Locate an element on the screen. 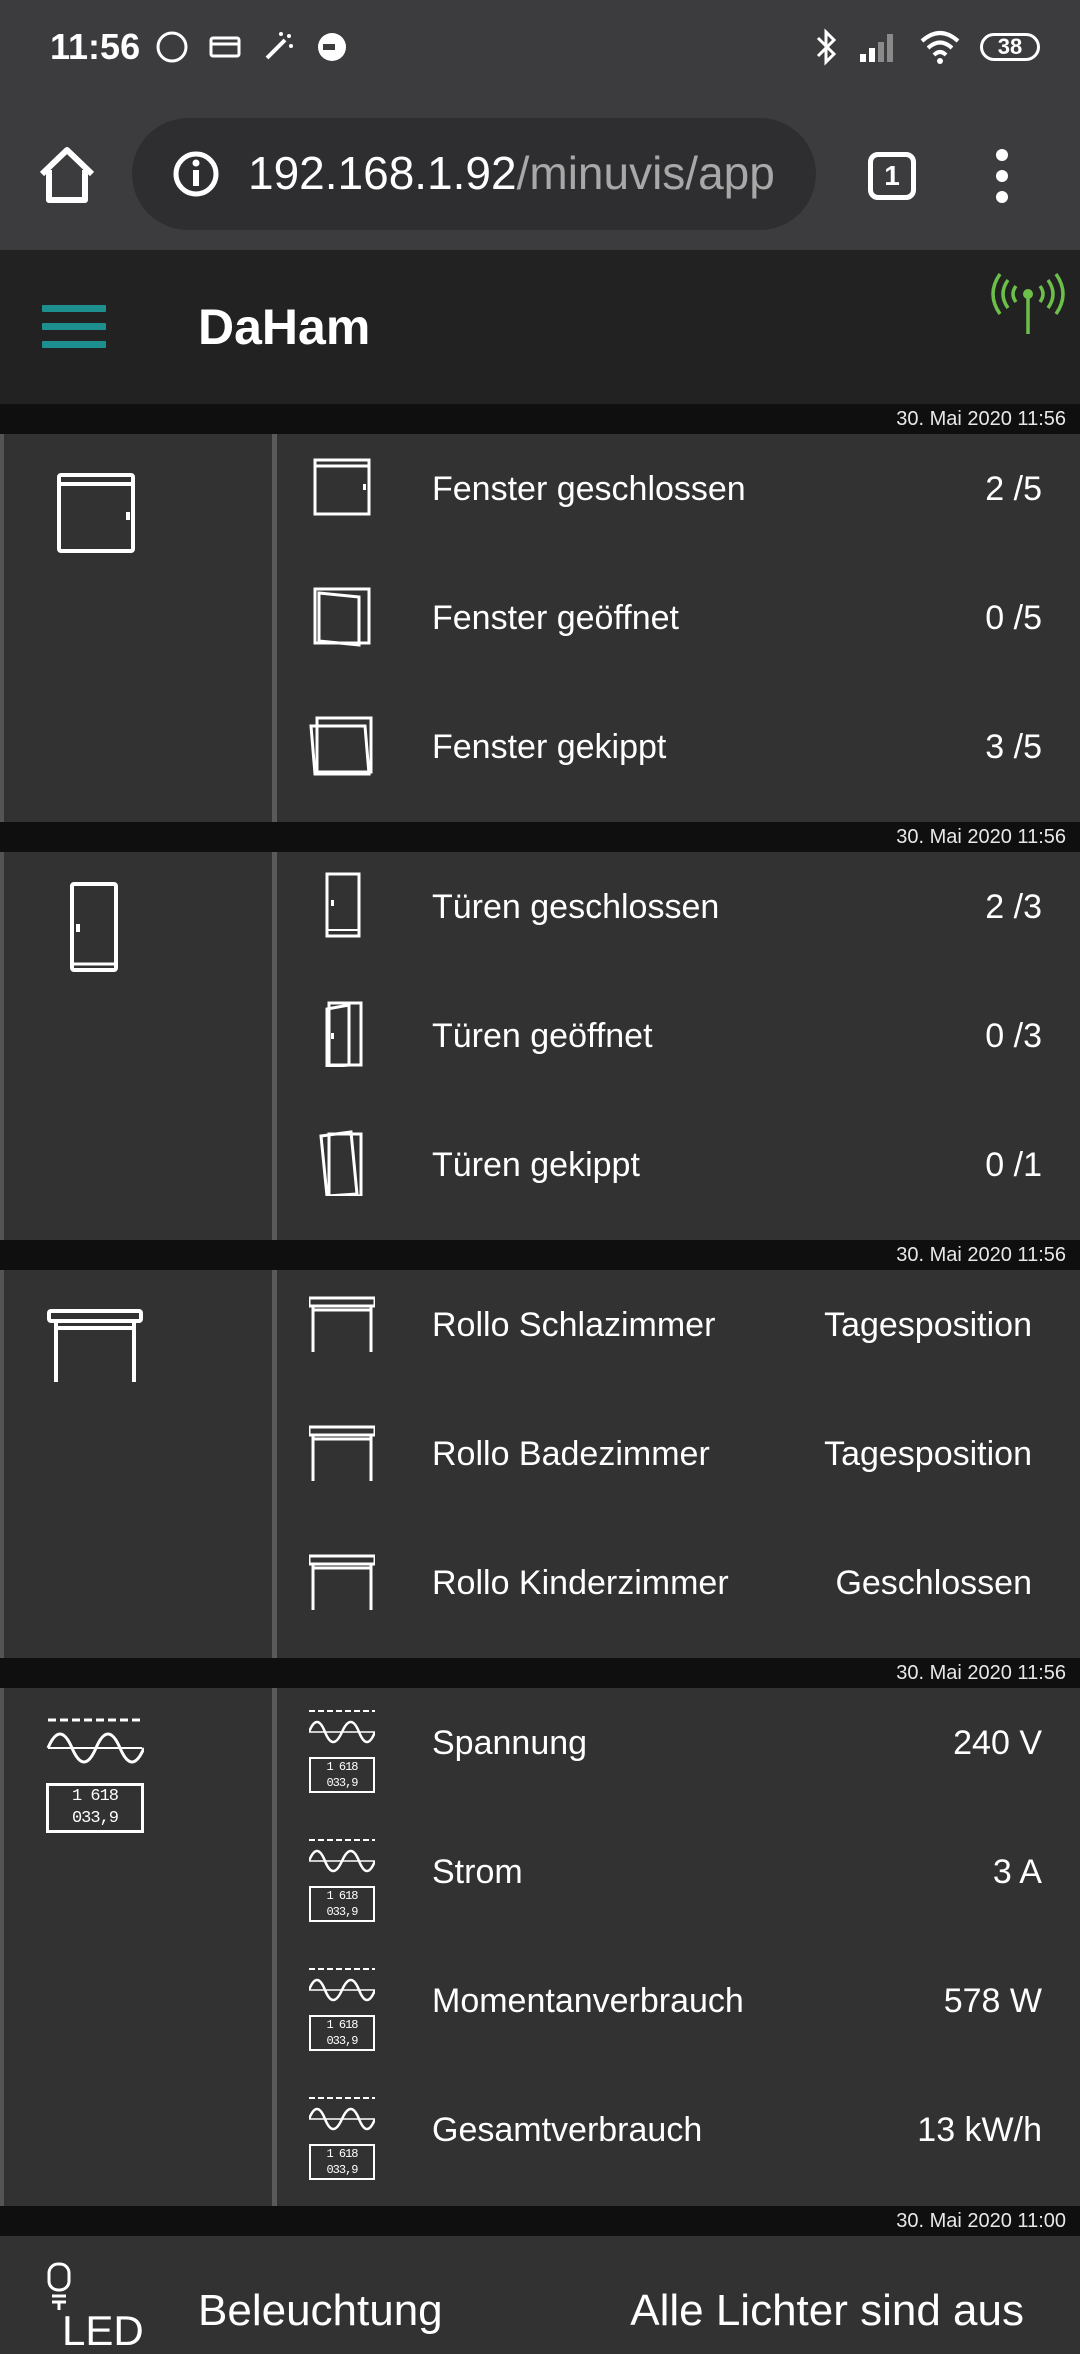 This screenshot has height=2354, width=1080. list-item: Rollo Schlazimmer Tagesposition is located at coordinates (678, 1334).